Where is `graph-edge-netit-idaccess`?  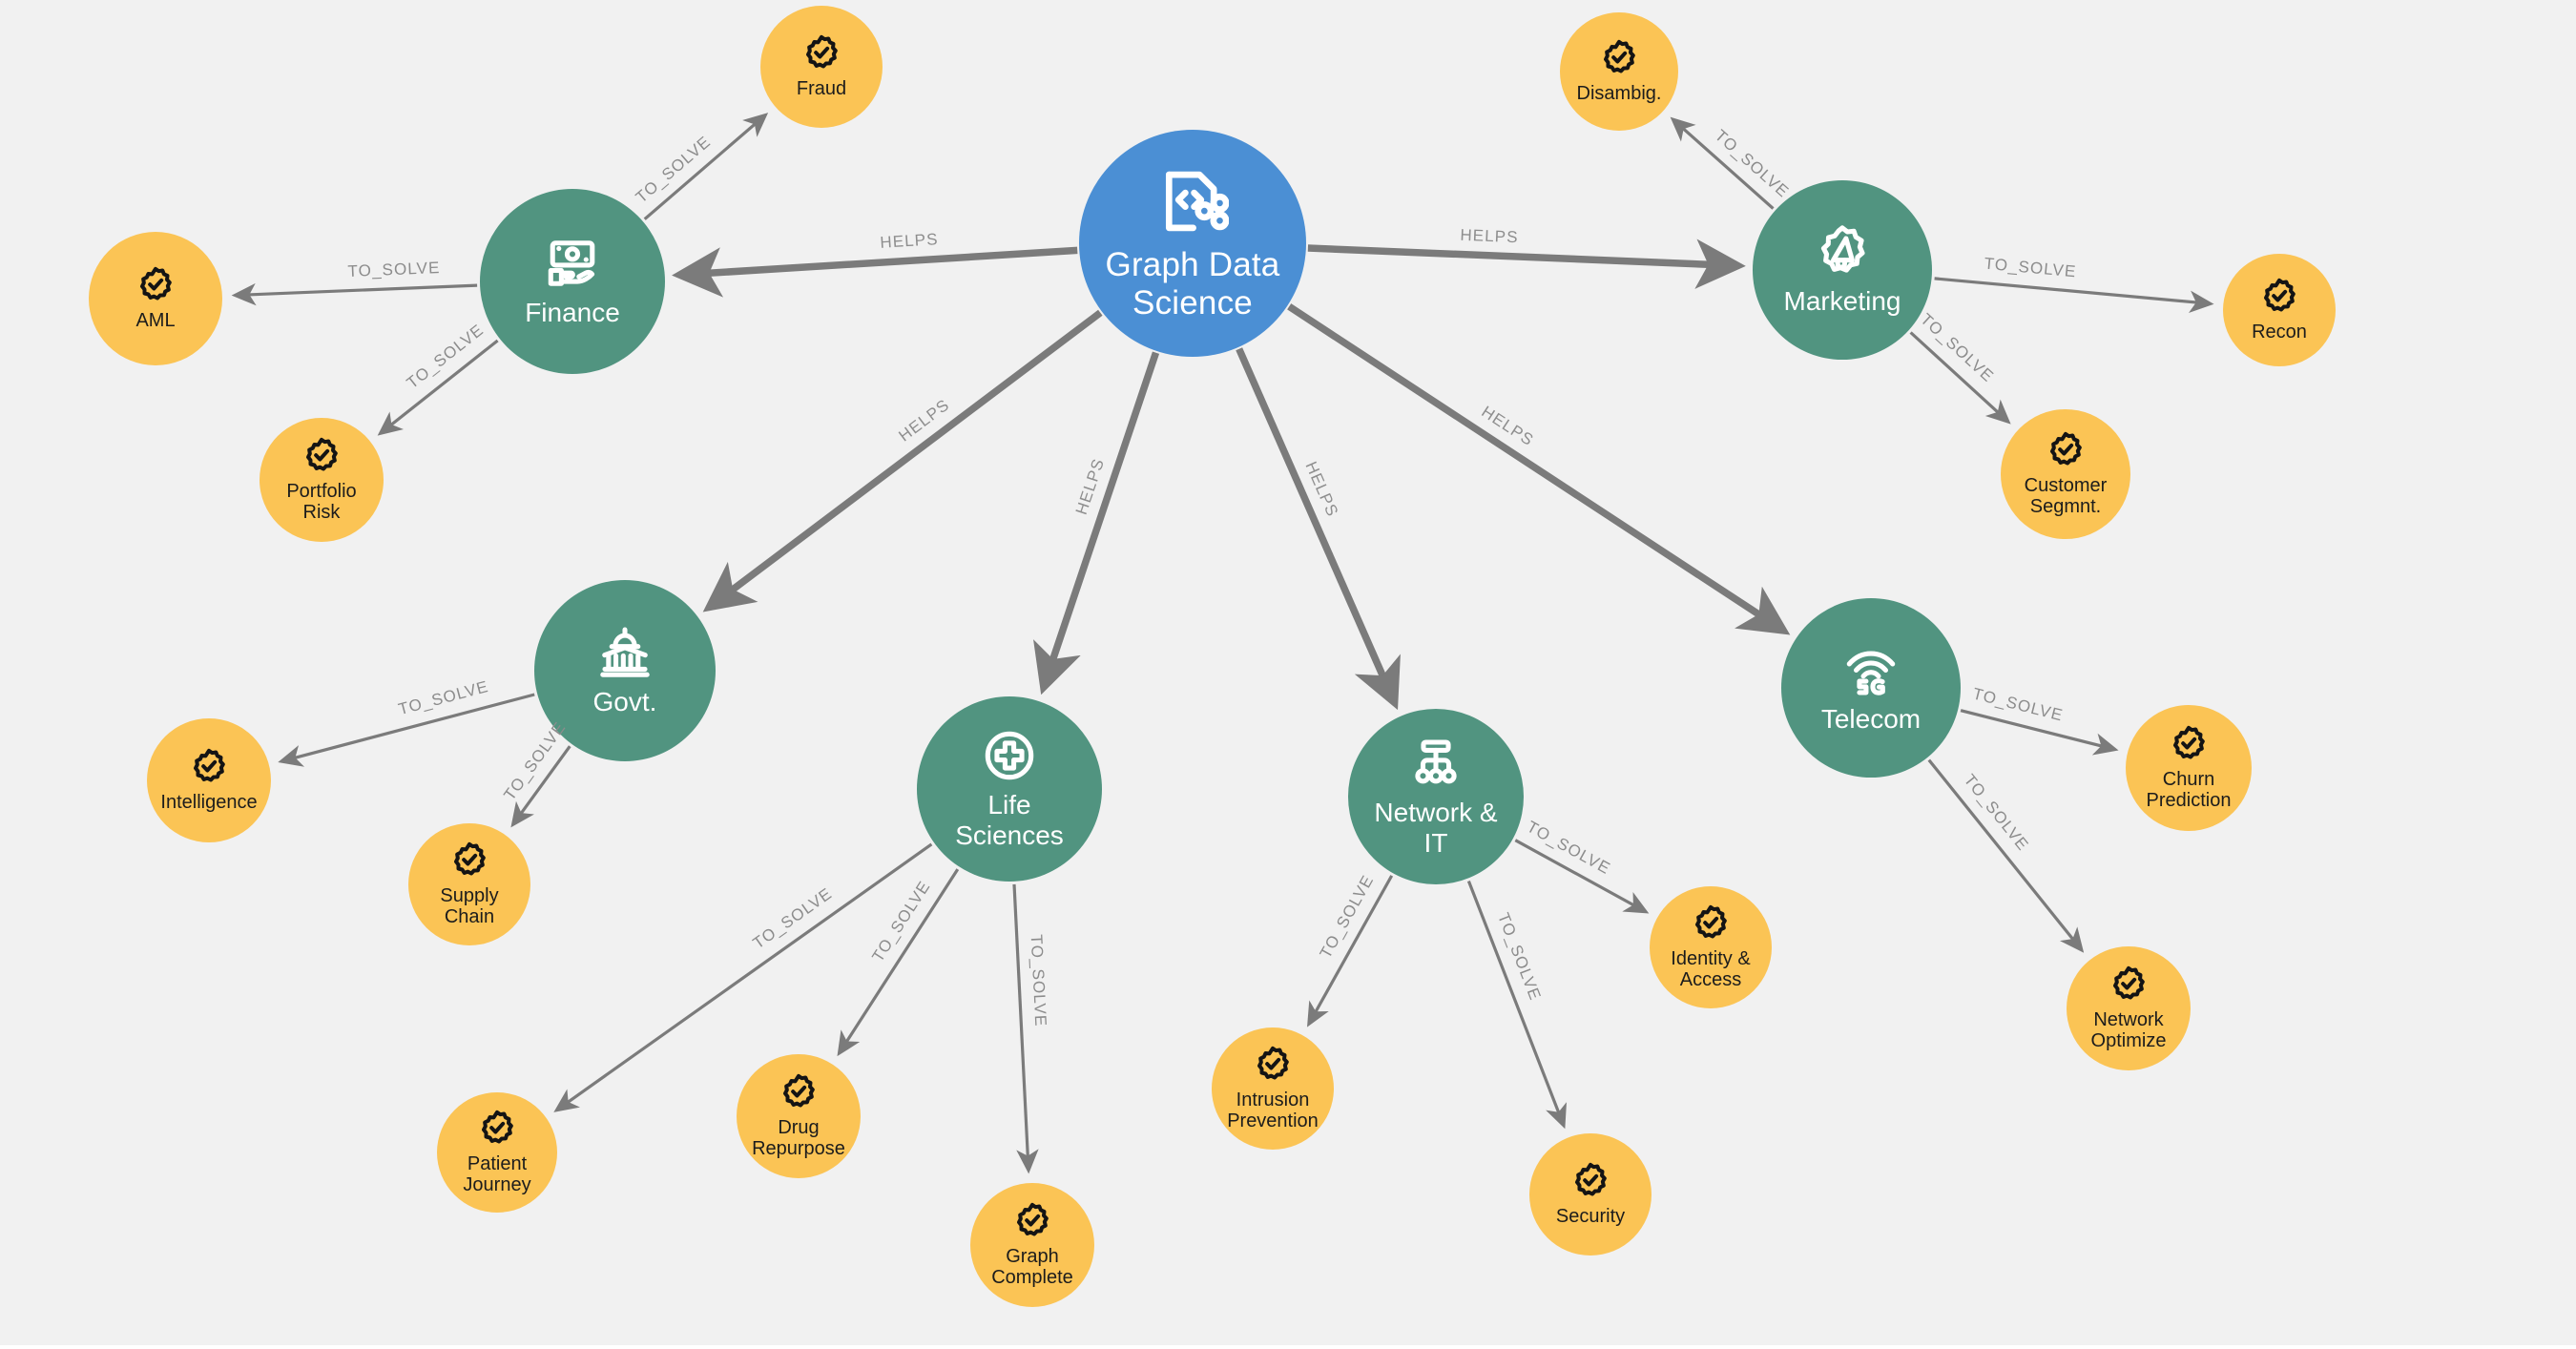
graph-edge-netit-idaccess is located at coordinates (1582, 877).